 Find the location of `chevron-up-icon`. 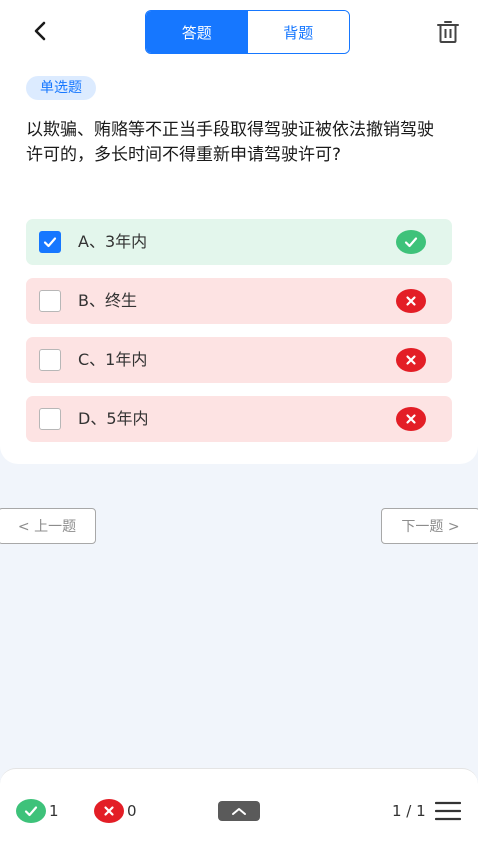

chevron-up-icon is located at coordinates (239, 811).